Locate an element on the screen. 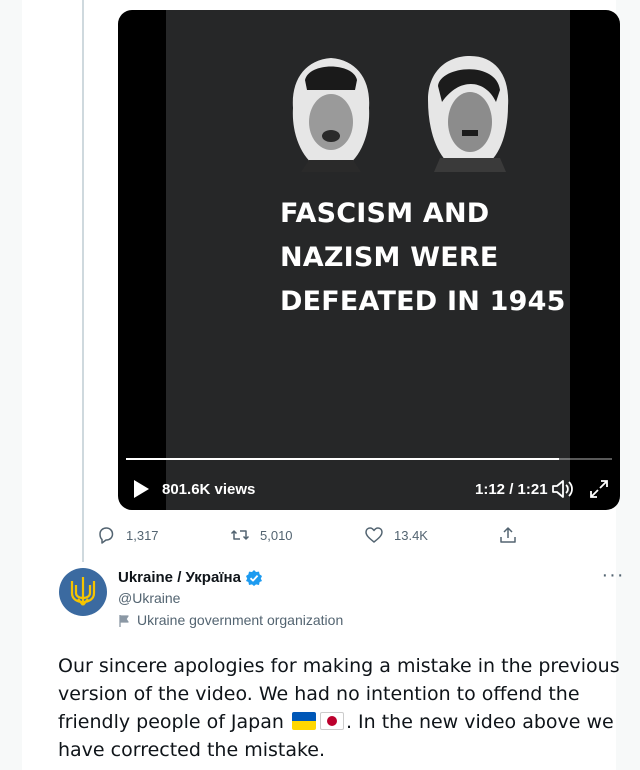 Image resolution: width=640 pixels, height=770 pixels. retweet-icon is located at coordinates (240, 535).